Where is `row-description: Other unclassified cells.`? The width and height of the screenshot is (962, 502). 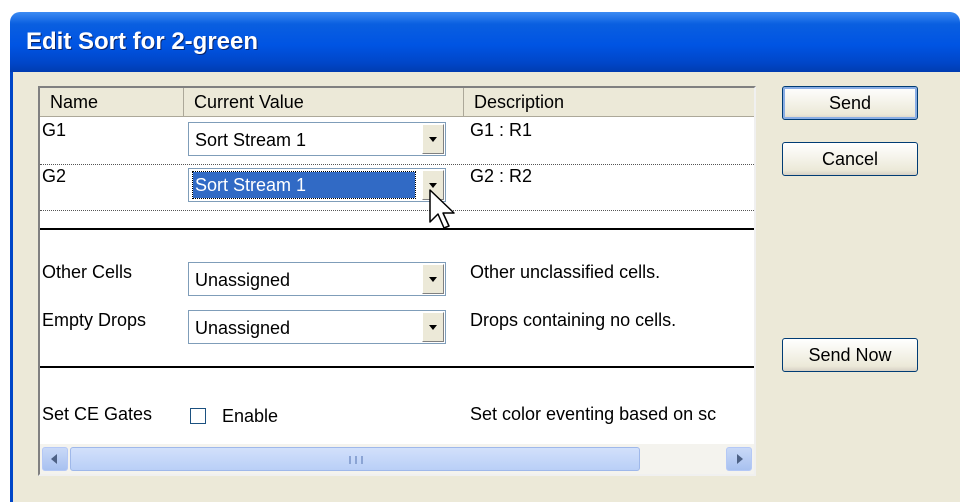
row-description: Other unclassified cells. is located at coordinates (565, 272).